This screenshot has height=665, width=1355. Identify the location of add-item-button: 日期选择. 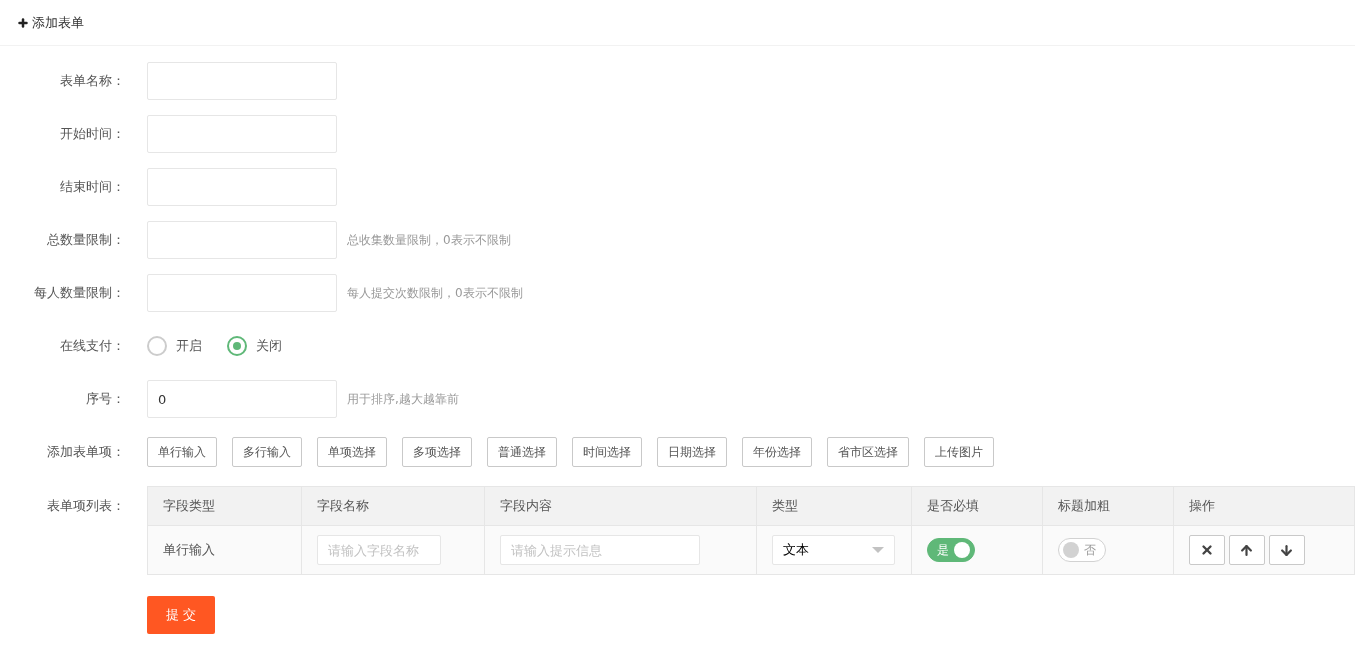
(692, 452).